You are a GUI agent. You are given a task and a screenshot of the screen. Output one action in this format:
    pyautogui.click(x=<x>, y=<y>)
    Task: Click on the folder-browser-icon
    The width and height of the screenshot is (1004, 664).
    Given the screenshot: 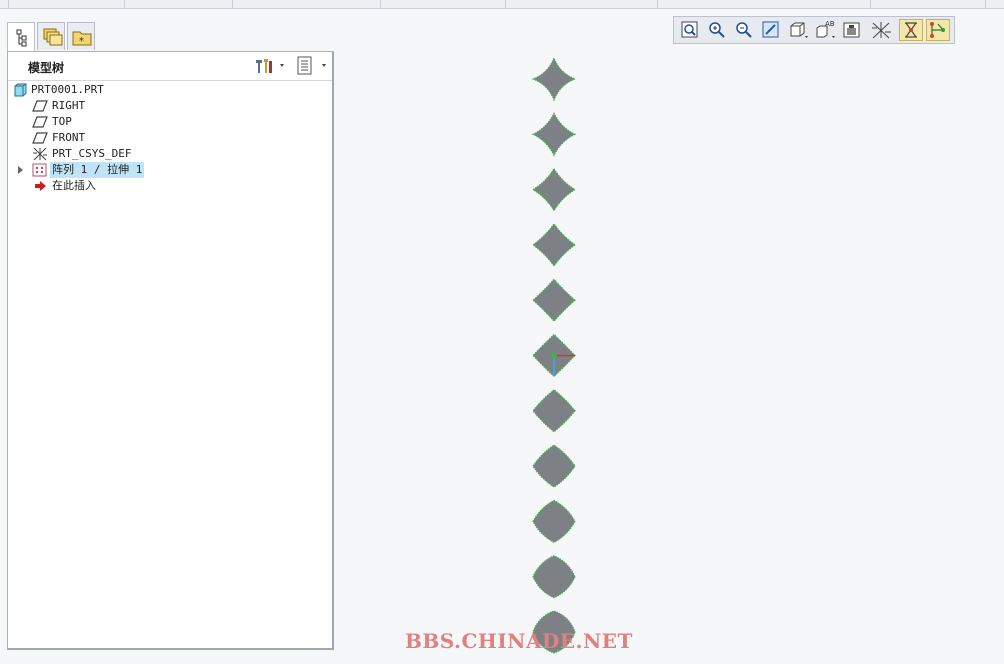 What is the action you would take?
    pyautogui.click(x=53, y=37)
    